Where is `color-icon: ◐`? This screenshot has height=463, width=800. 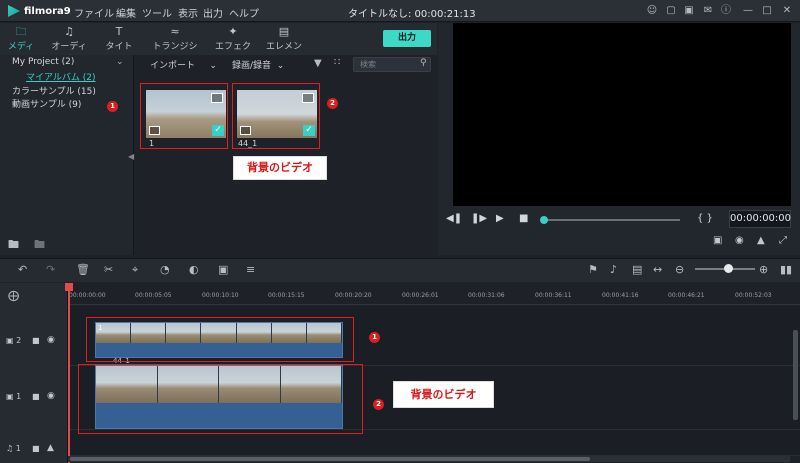 color-icon: ◐ is located at coordinates (194, 269).